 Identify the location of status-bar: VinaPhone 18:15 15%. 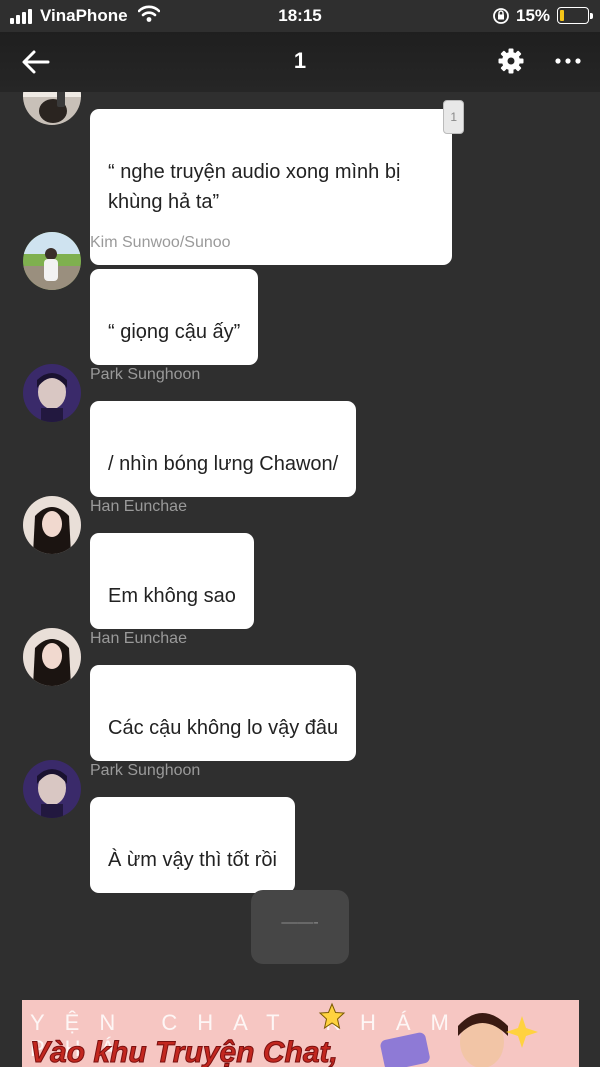
(300, 16).